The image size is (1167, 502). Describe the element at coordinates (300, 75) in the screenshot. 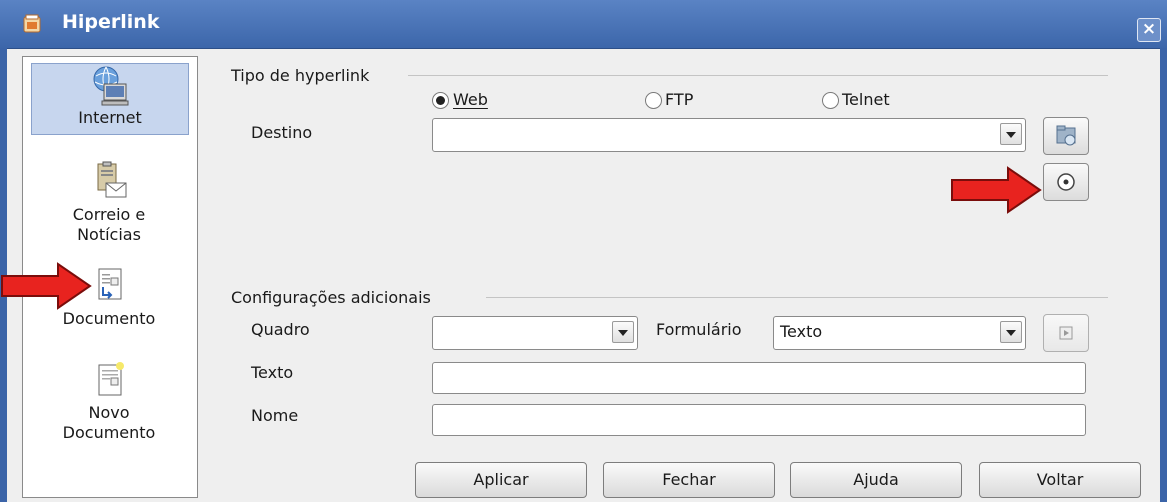

I see `section-title-hyperlink-type: Tipo de hyperlink` at that location.